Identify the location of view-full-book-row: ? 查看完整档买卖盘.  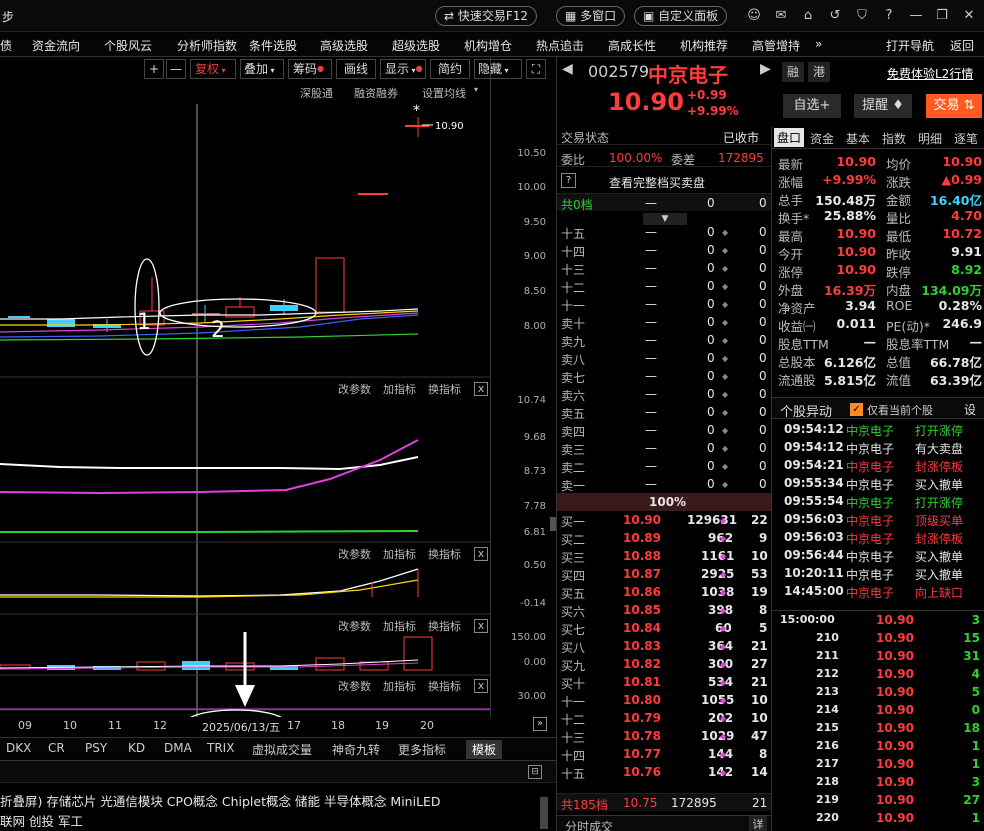
(664, 181).